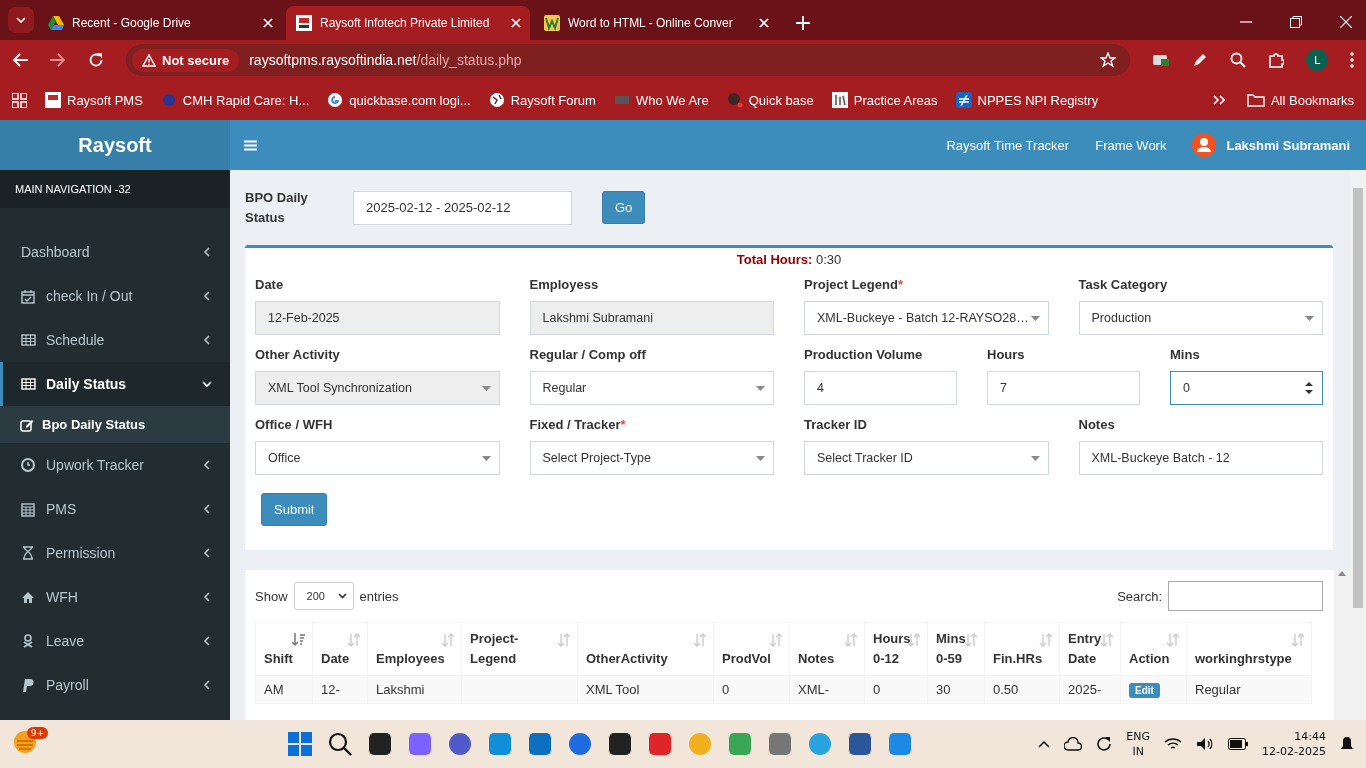  Describe the element at coordinates (656, 23) in the screenshot. I see `browser-tab: Word to HTML - Online Conver` at that location.